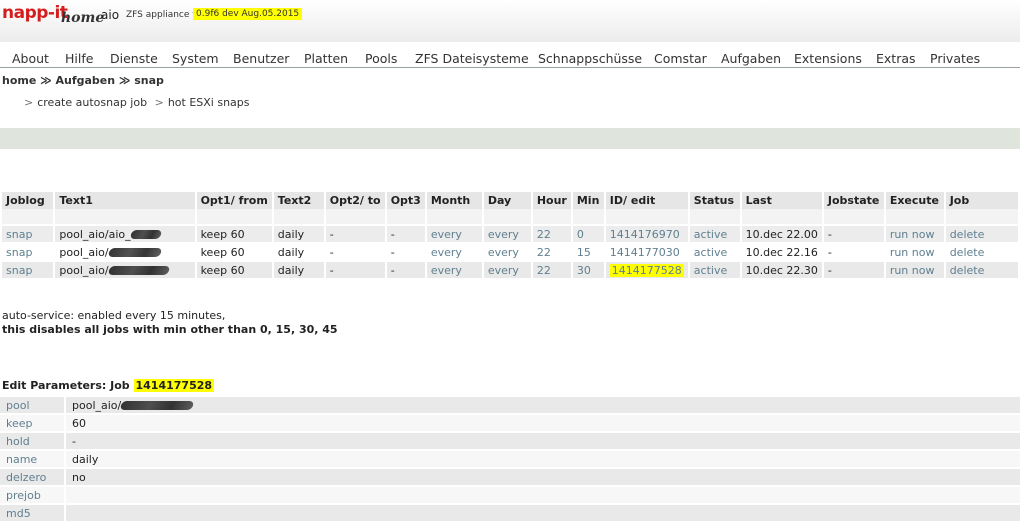 The width and height of the screenshot is (1020, 525). Describe the element at coordinates (134, 58) in the screenshot. I see `menu-dienste: Dienste` at that location.